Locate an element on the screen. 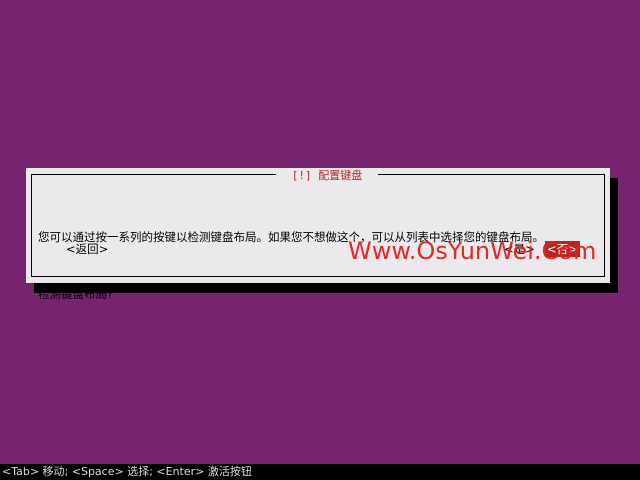 Image resolution: width=640 pixels, height=480 pixels. status-bar: <Tab> 移动; <Space> 选择; <Enter> 激活按钮 is located at coordinates (320, 472).